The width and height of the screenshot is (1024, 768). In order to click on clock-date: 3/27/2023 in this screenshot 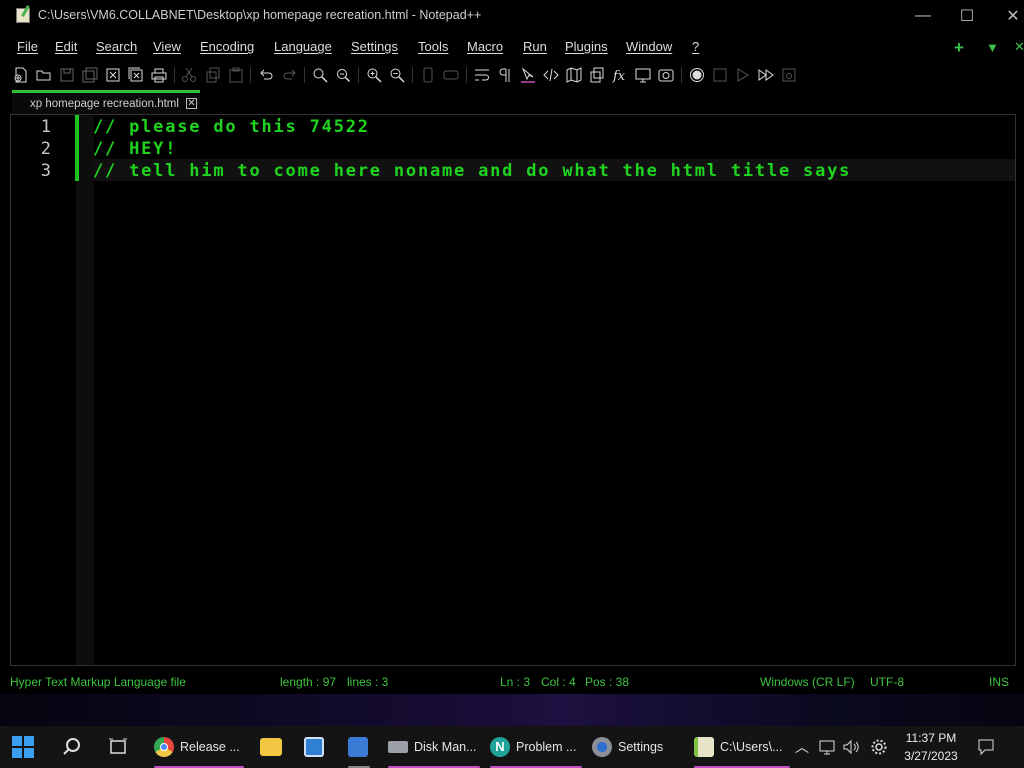, I will do `click(931, 756)`.